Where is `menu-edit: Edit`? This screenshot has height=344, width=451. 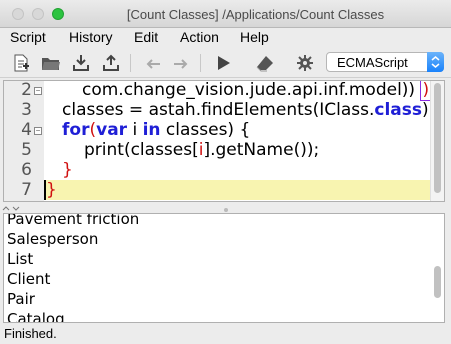
menu-edit: Edit is located at coordinates (146, 37).